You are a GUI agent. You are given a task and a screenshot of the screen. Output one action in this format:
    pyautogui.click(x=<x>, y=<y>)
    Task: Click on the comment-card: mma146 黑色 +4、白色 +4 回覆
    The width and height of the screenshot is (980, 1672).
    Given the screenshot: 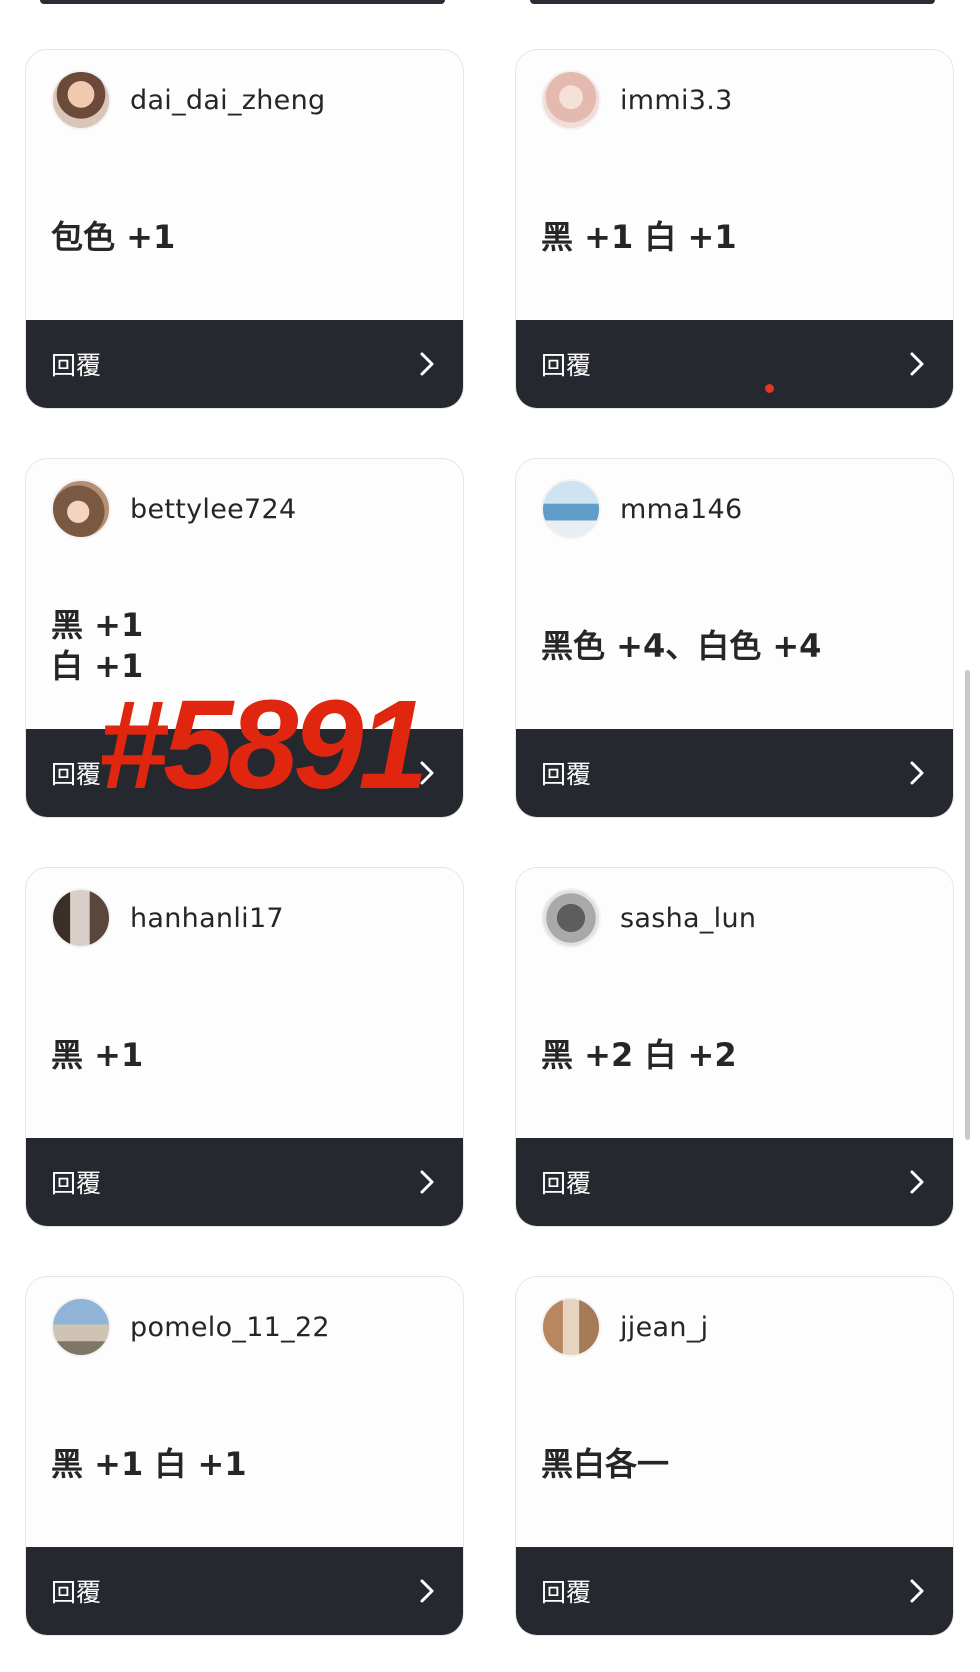 What is the action you would take?
    pyautogui.click(x=734, y=638)
    